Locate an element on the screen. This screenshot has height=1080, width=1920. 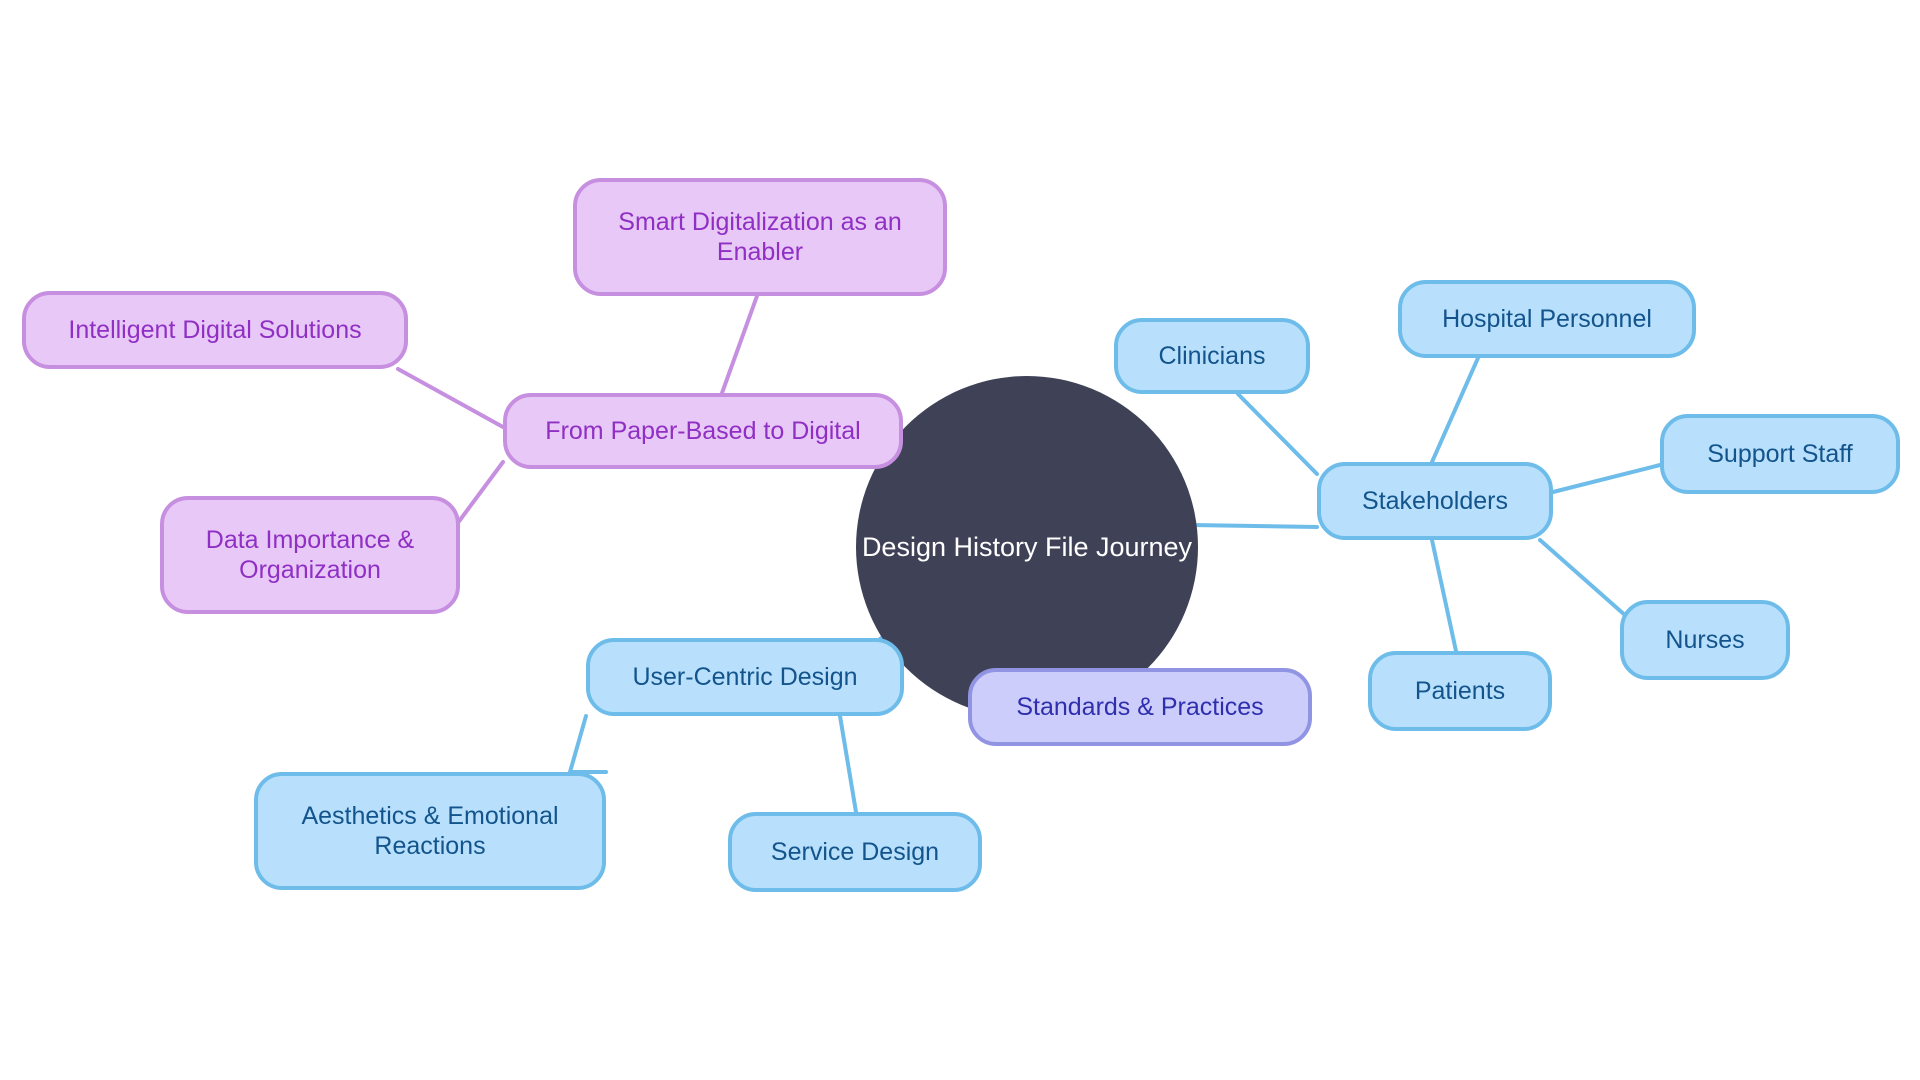
node-intelligent-digital-solutions: Intelligent Digital Solutions is located at coordinates (215, 330).